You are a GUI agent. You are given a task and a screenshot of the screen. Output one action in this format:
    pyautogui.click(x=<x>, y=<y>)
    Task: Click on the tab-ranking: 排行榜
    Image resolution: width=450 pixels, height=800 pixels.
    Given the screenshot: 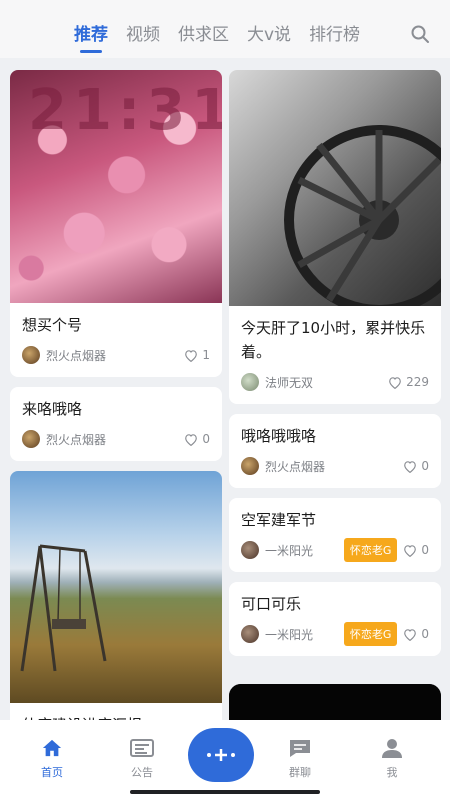 What is the action you would take?
    pyautogui.click(x=334, y=32)
    